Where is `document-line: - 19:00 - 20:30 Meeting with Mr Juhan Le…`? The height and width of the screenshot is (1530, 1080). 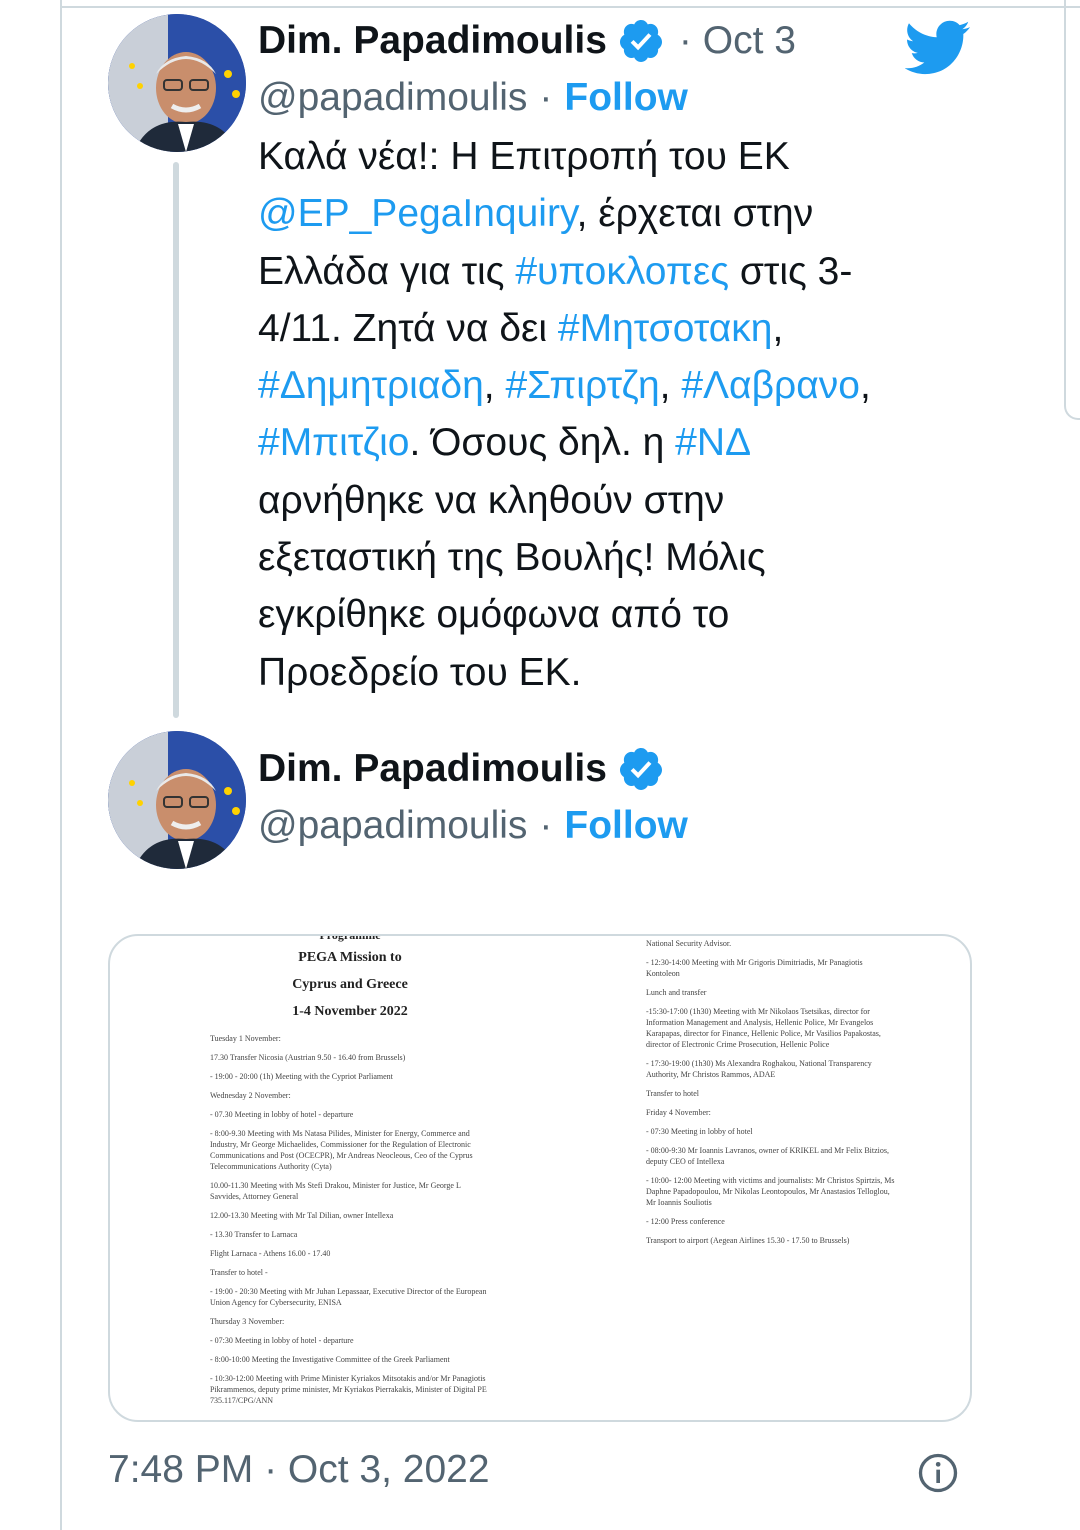
document-line: - 19:00 - 20:30 Meeting with Mr Juhan Le… is located at coordinates (348, 1297).